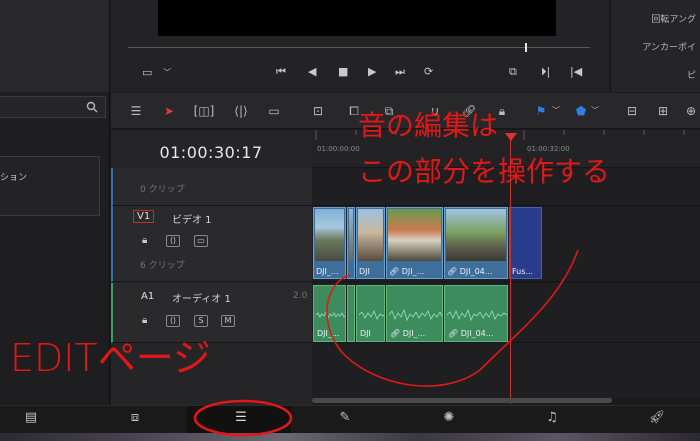 This screenshot has height=441, width=700. Describe the element at coordinates (274, 111) in the screenshot. I see `blade-tool-icon: ▭` at that location.